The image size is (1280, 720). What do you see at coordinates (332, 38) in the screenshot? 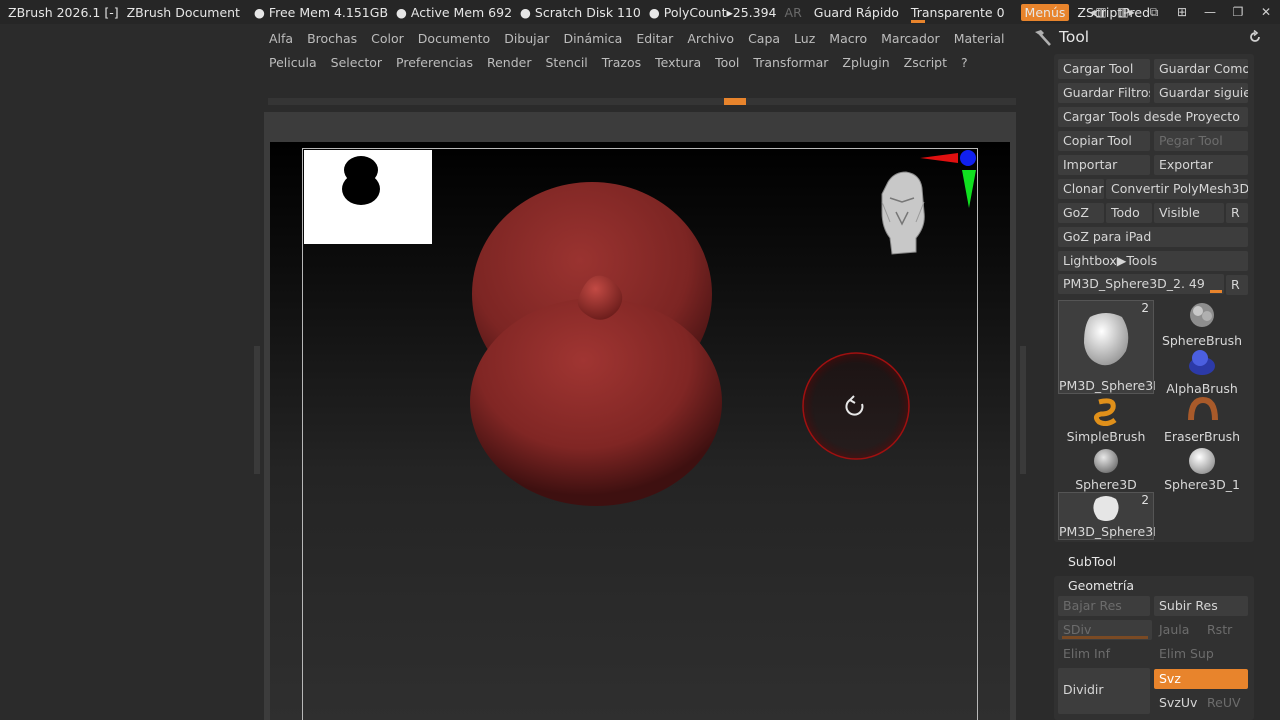
I see `menu-item: Brochas` at bounding box center [332, 38].